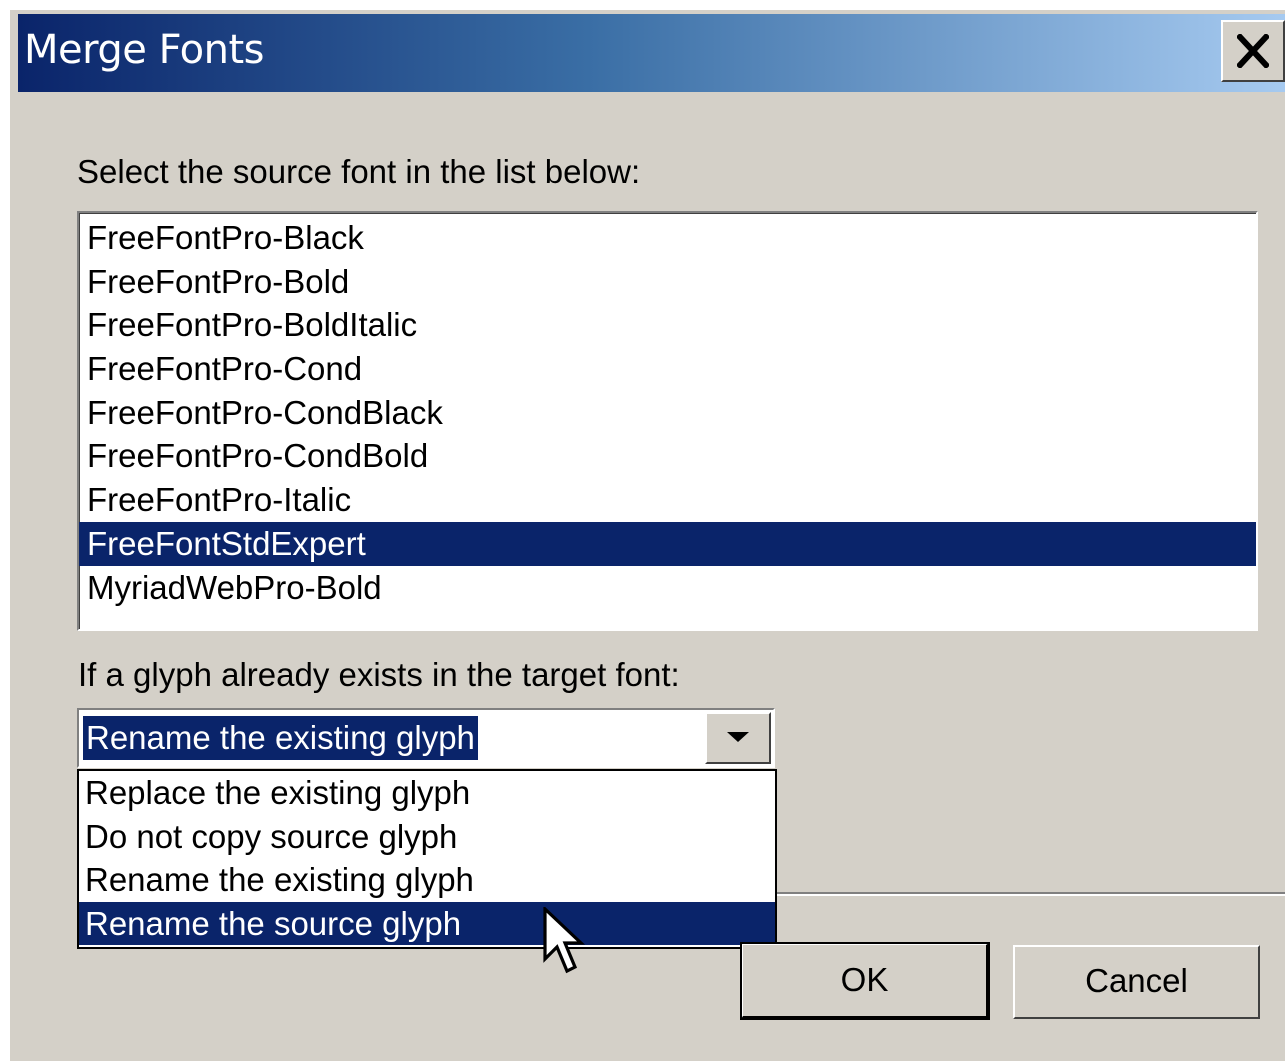  What do you see at coordinates (651, 53) in the screenshot?
I see `title-bar: Merge Fonts` at bounding box center [651, 53].